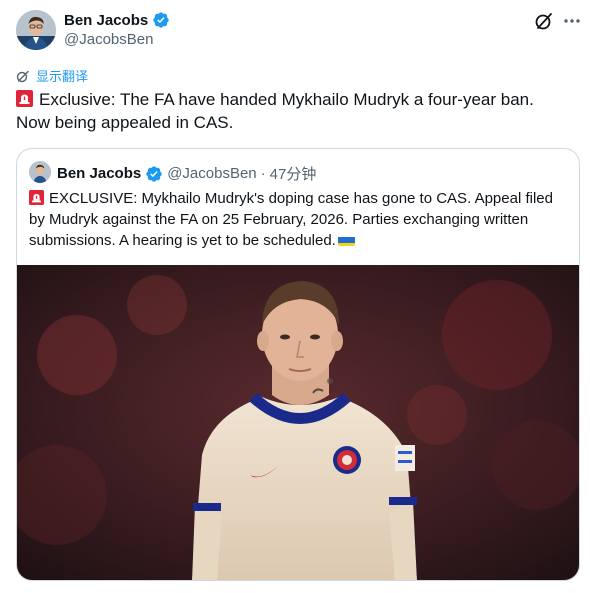  What do you see at coordinates (99, 173) in the screenshot?
I see `quoted-author-name: Ben Jacobs` at bounding box center [99, 173].